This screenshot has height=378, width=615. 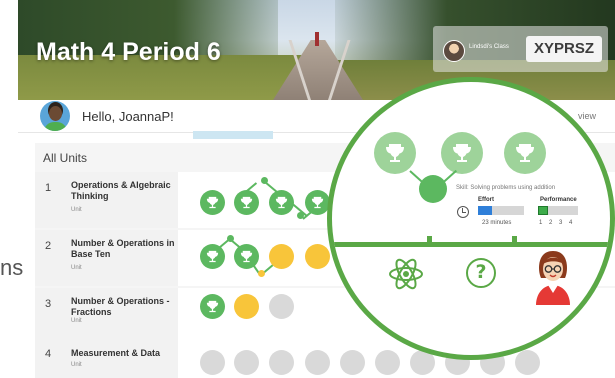 I want to click on selected-skill-dot, so click(x=433, y=189).